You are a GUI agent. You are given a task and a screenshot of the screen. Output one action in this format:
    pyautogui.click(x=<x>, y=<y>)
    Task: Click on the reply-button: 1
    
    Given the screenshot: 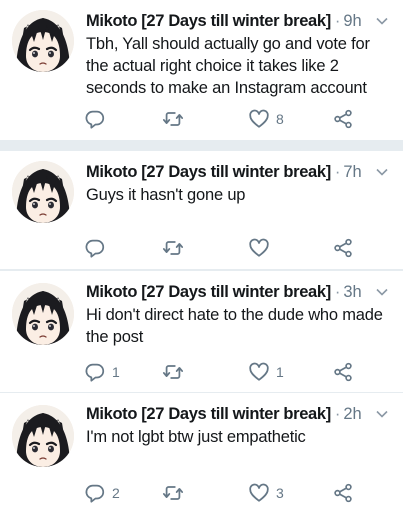 What is the action you would take?
    pyautogui.click(x=102, y=372)
    